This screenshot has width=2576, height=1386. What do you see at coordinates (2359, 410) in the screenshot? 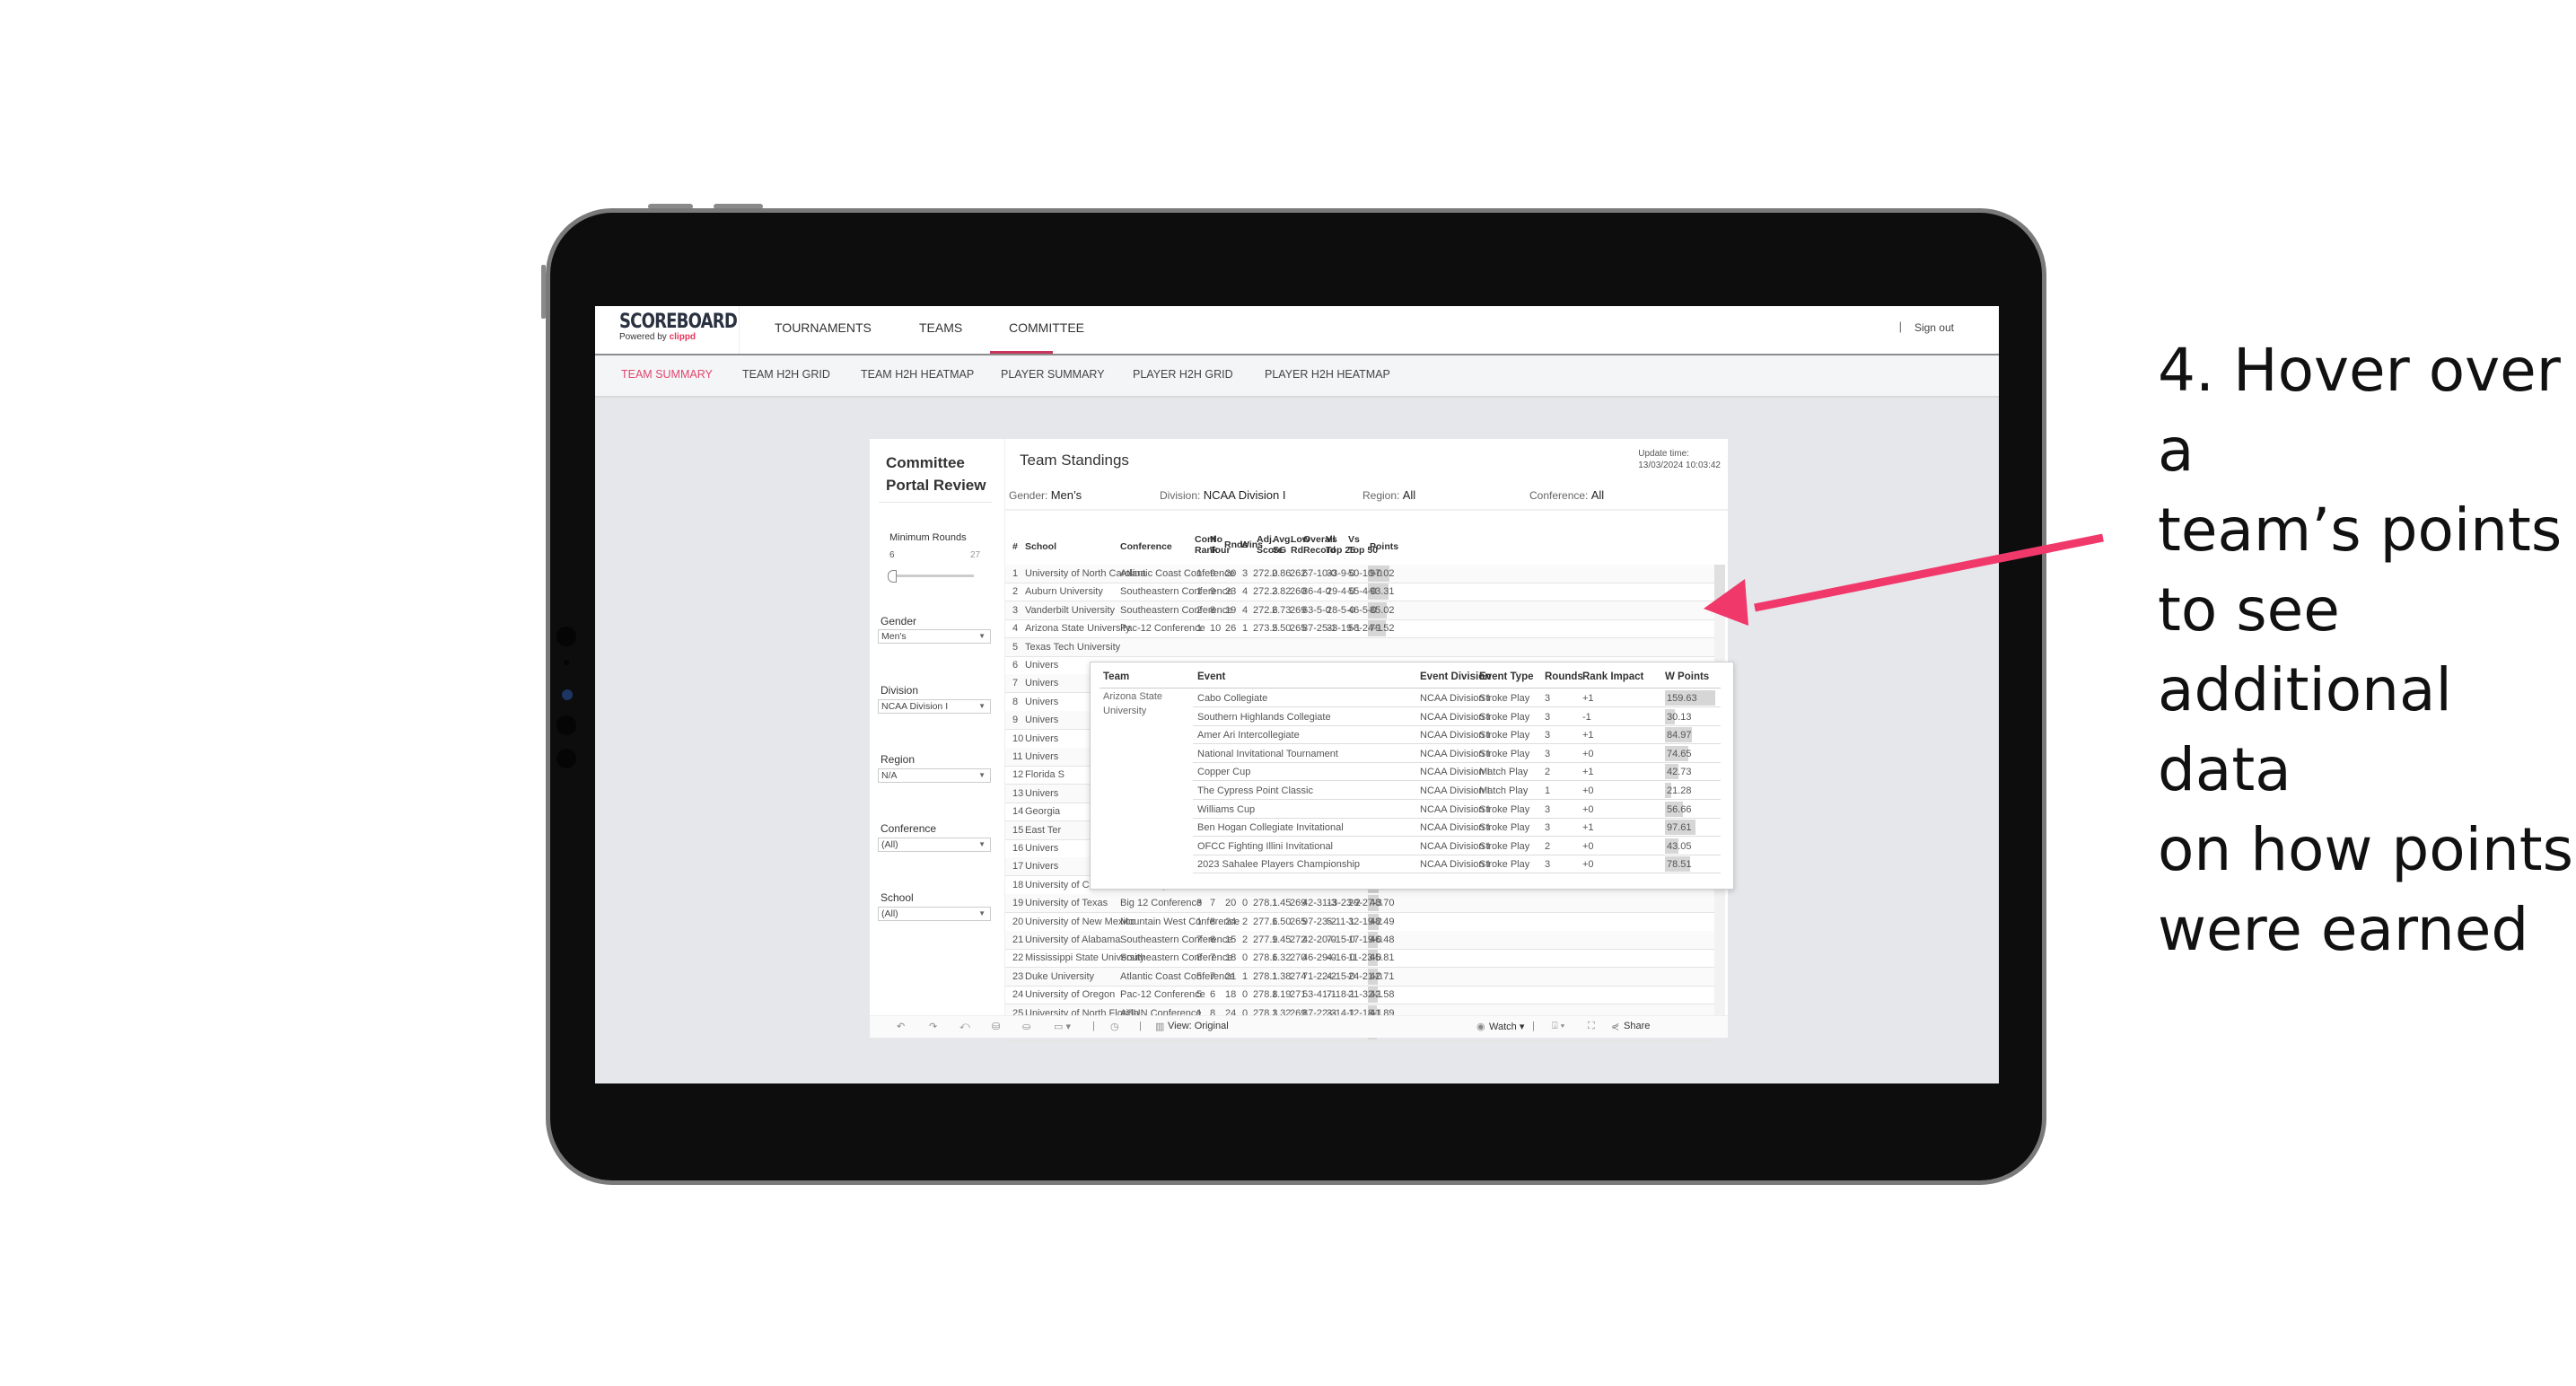
I see `annotation-line: 4. Hover over a` at bounding box center [2359, 410].